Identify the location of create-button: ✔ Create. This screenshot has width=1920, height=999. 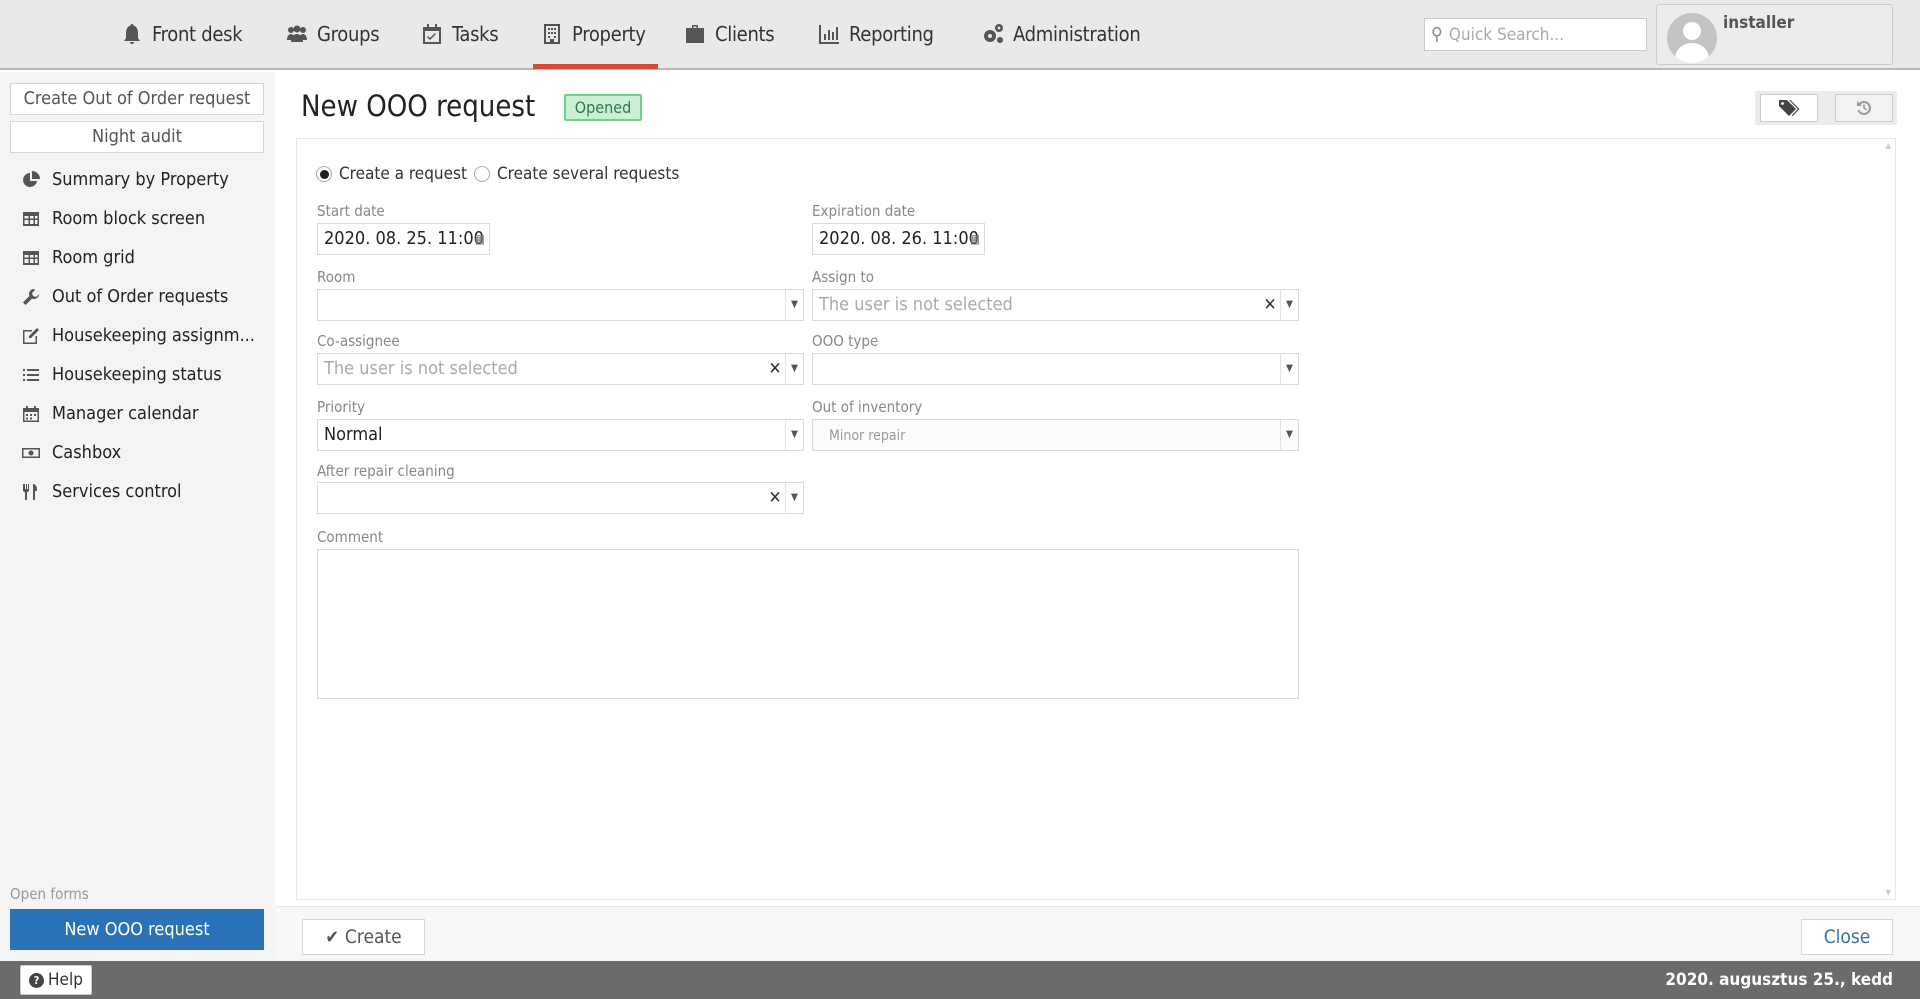
(363, 937).